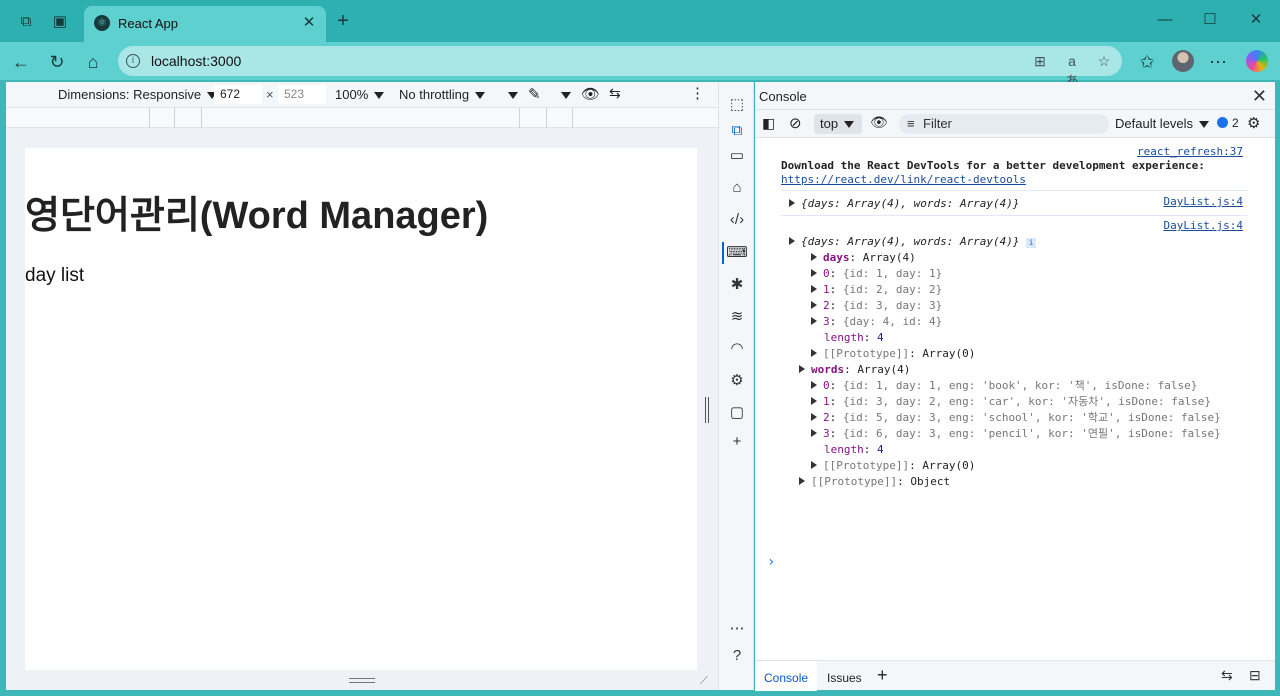 This screenshot has height=696, width=1280. What do you see at coordinates (1253, 123) in the screenshot?
I see `console-settings-gear-icon: ⚙` at bounding box center [1253, 123].